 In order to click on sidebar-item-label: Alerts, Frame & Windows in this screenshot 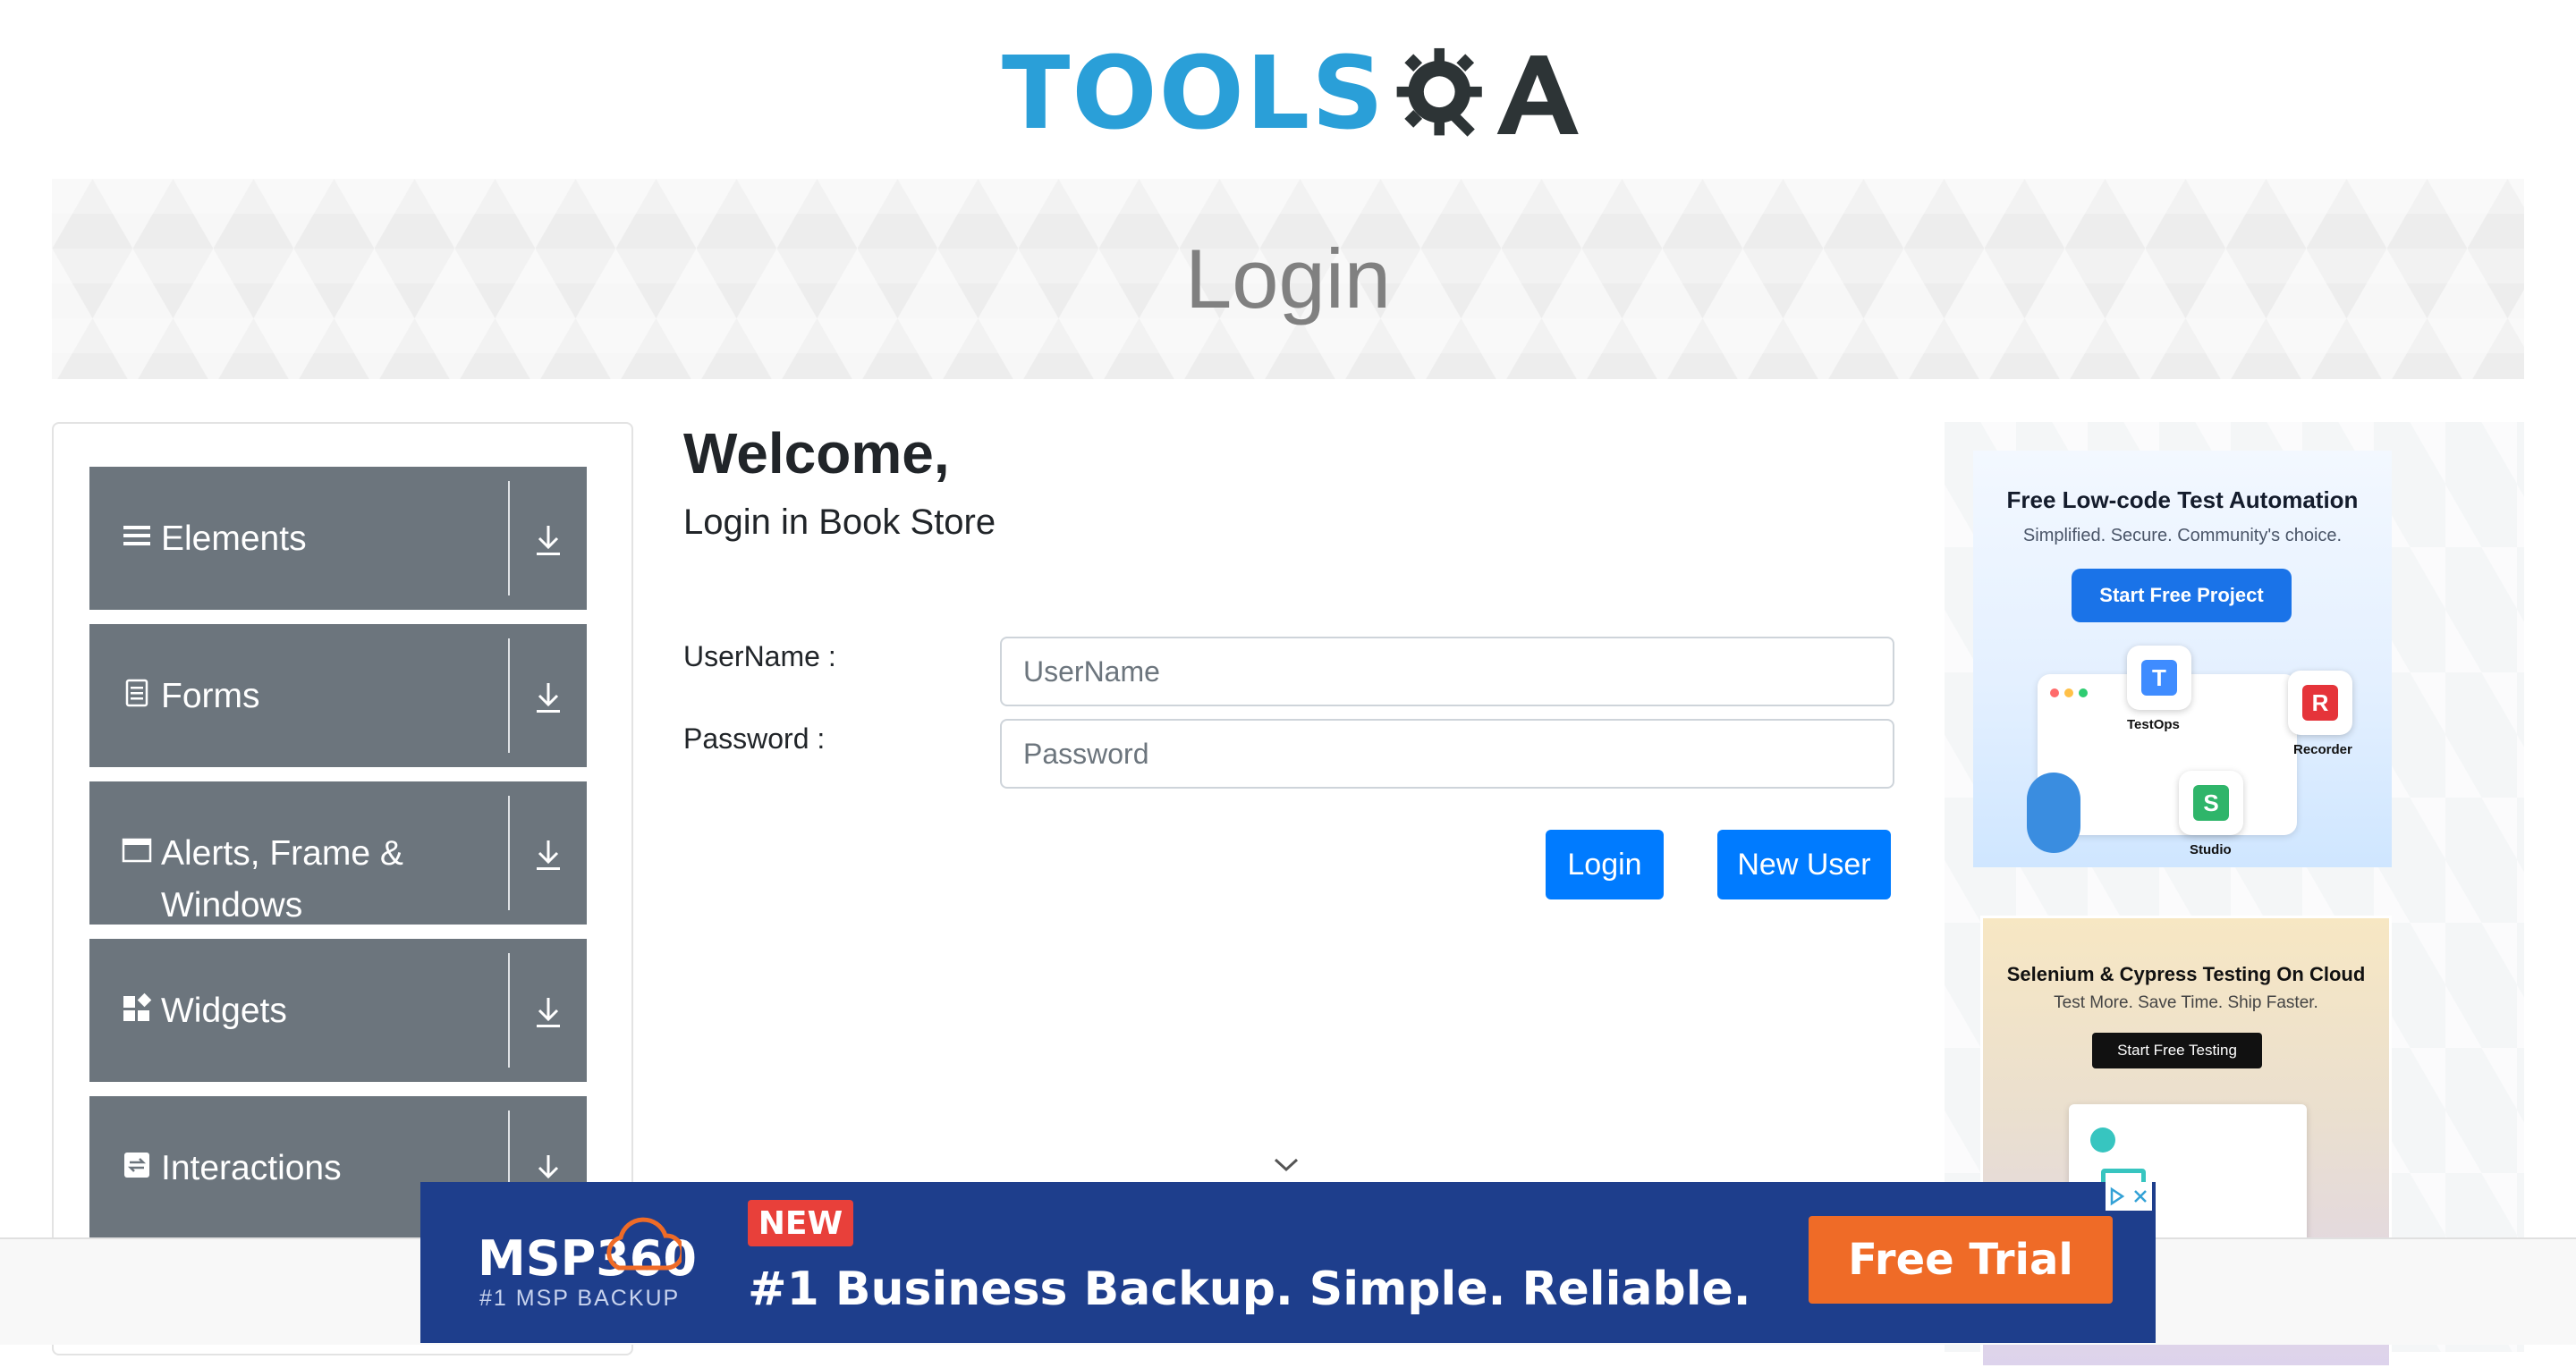, I will do `click(282, 880)`.